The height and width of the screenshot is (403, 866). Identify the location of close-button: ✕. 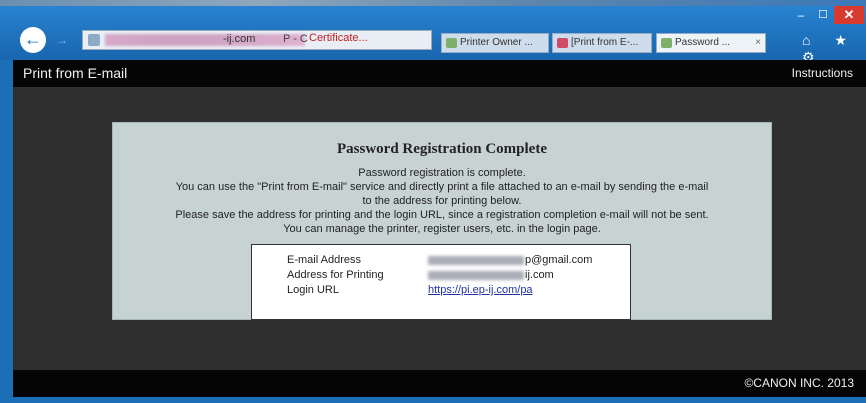
(849, 15).